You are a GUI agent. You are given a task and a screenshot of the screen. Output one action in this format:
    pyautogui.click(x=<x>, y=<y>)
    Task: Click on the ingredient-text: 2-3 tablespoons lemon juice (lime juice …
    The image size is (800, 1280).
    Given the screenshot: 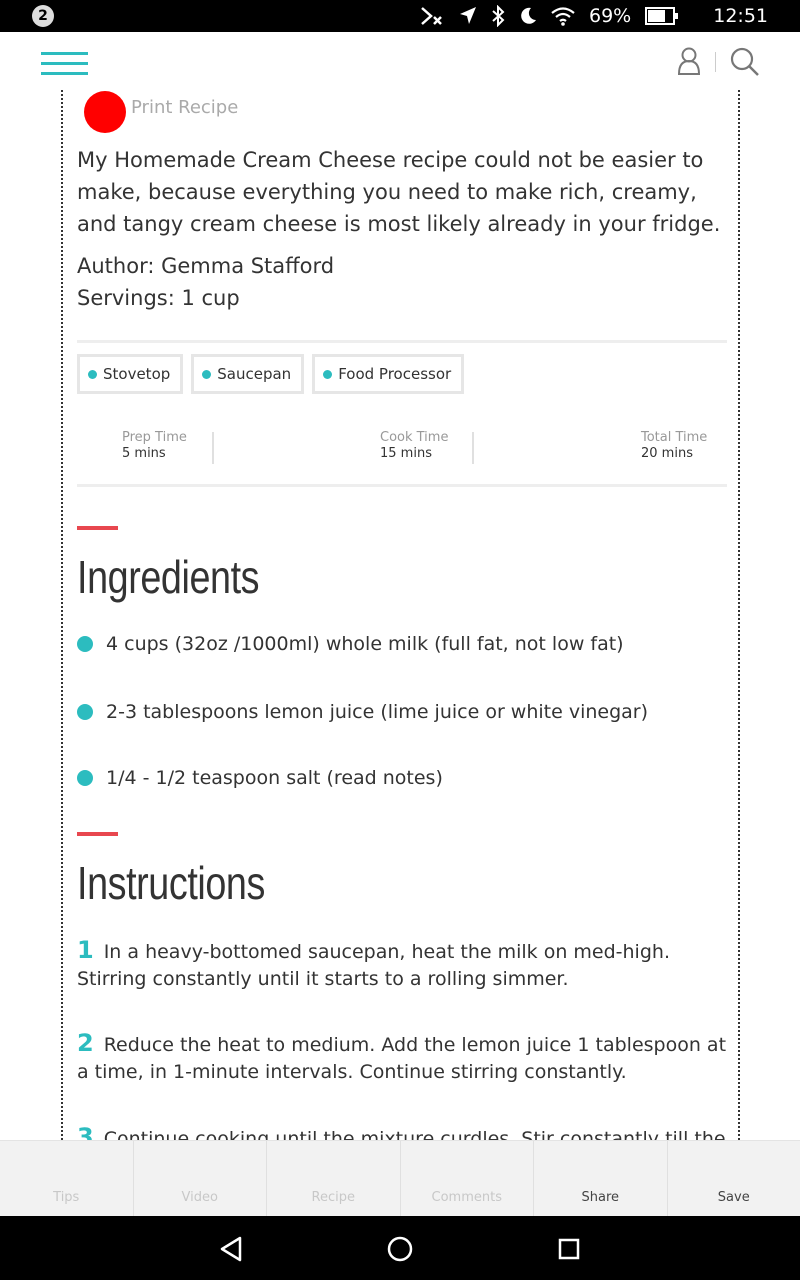 What is the action you would take?
    pyautogui.click(x=377, y=712)
    